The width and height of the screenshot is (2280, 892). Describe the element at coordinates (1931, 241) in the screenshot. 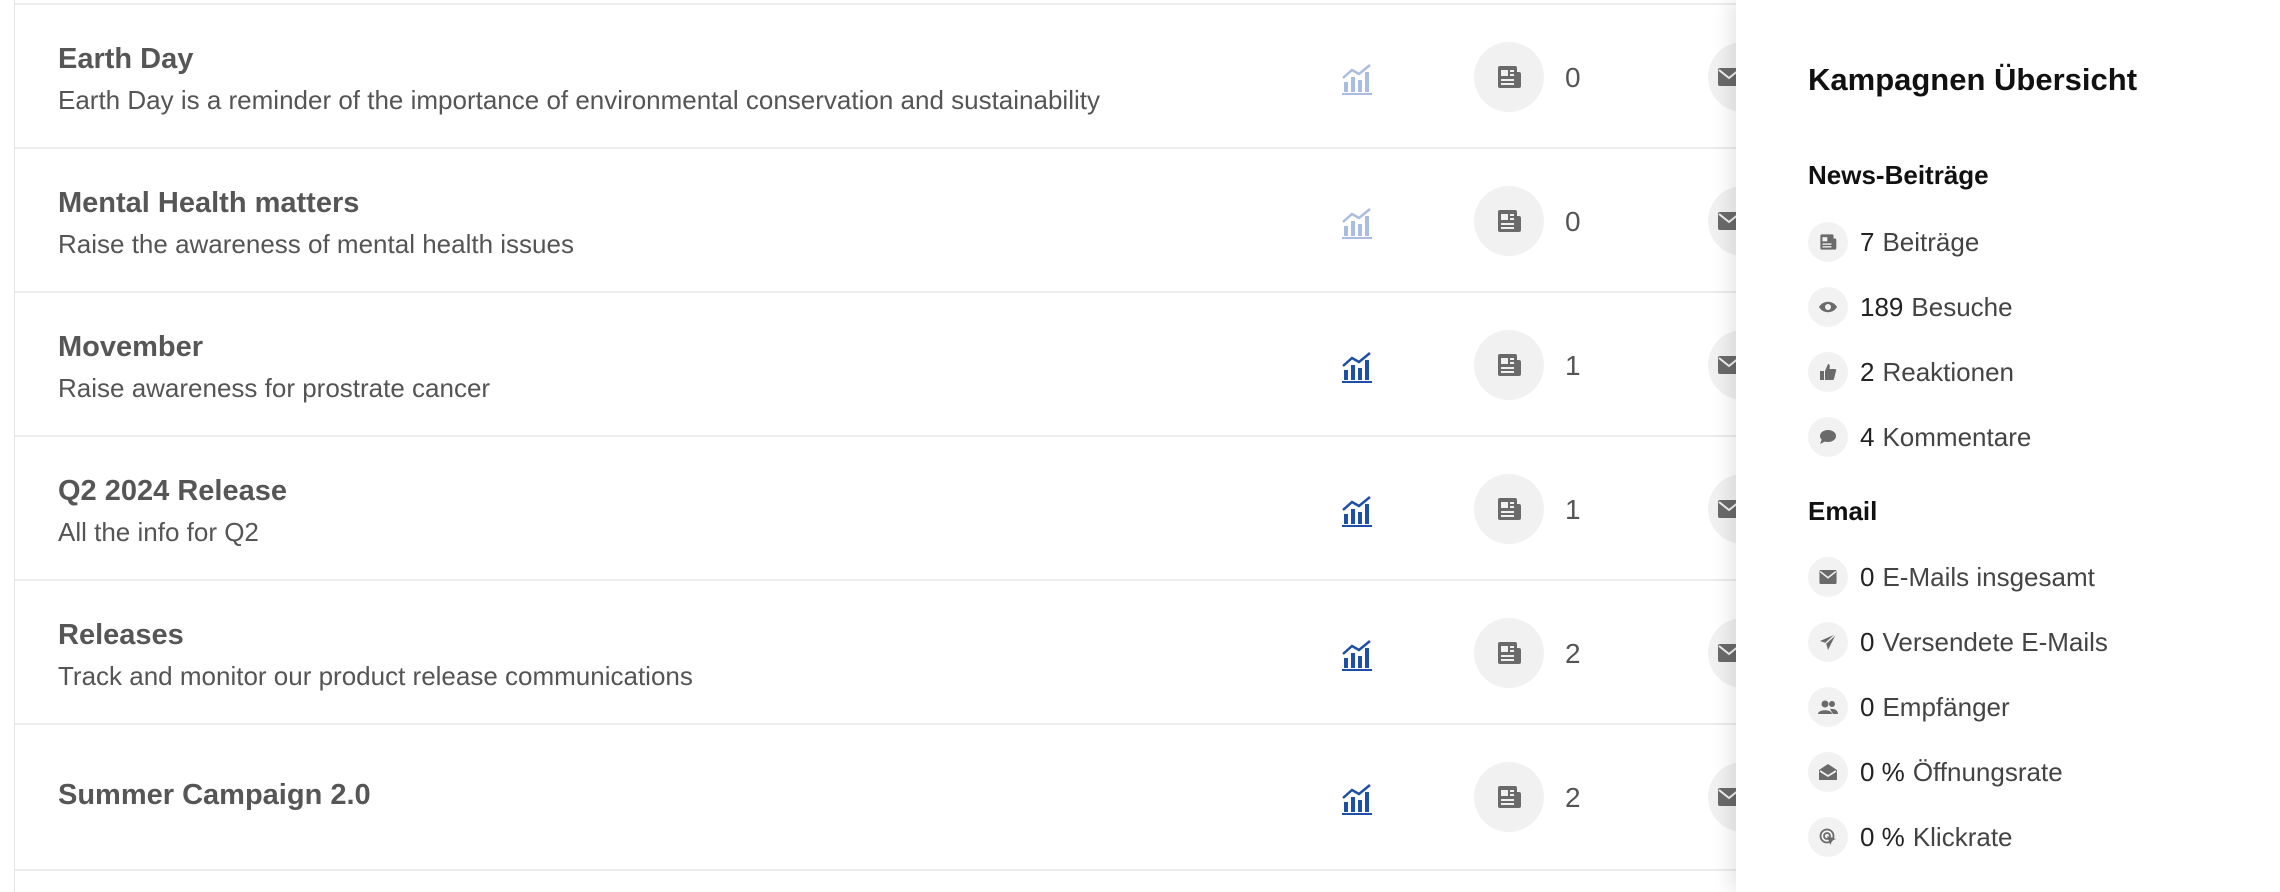

I see `stat-label: Beiträge` at that location.